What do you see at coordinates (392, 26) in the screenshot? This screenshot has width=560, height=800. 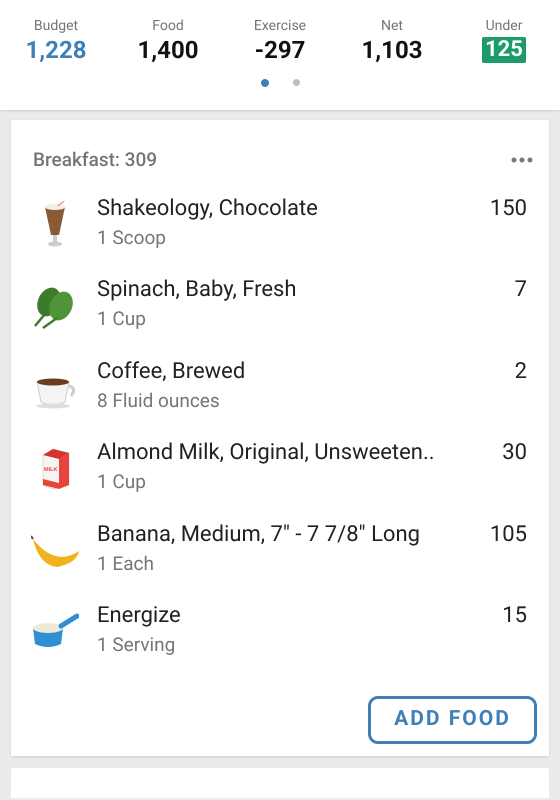 I see `summary-label: Net` at bounding box center [392, 26].